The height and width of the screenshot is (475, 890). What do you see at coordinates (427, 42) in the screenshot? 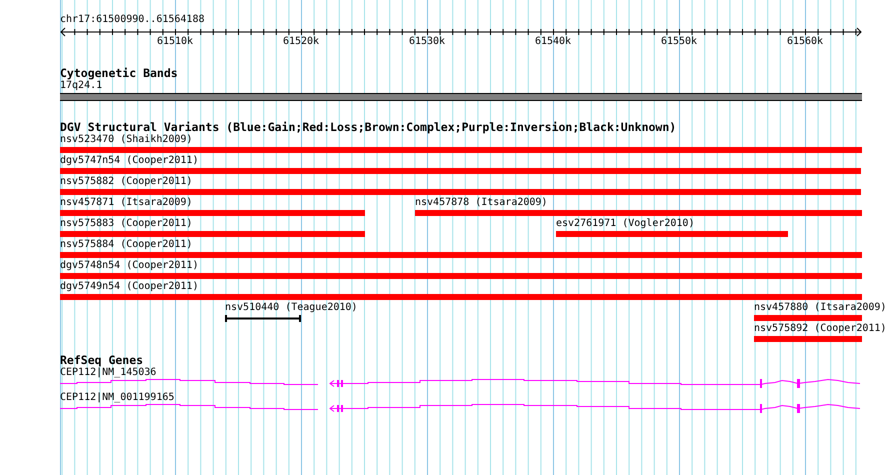
I see `tick-label: 61530k` at bounding box center [427, 42].